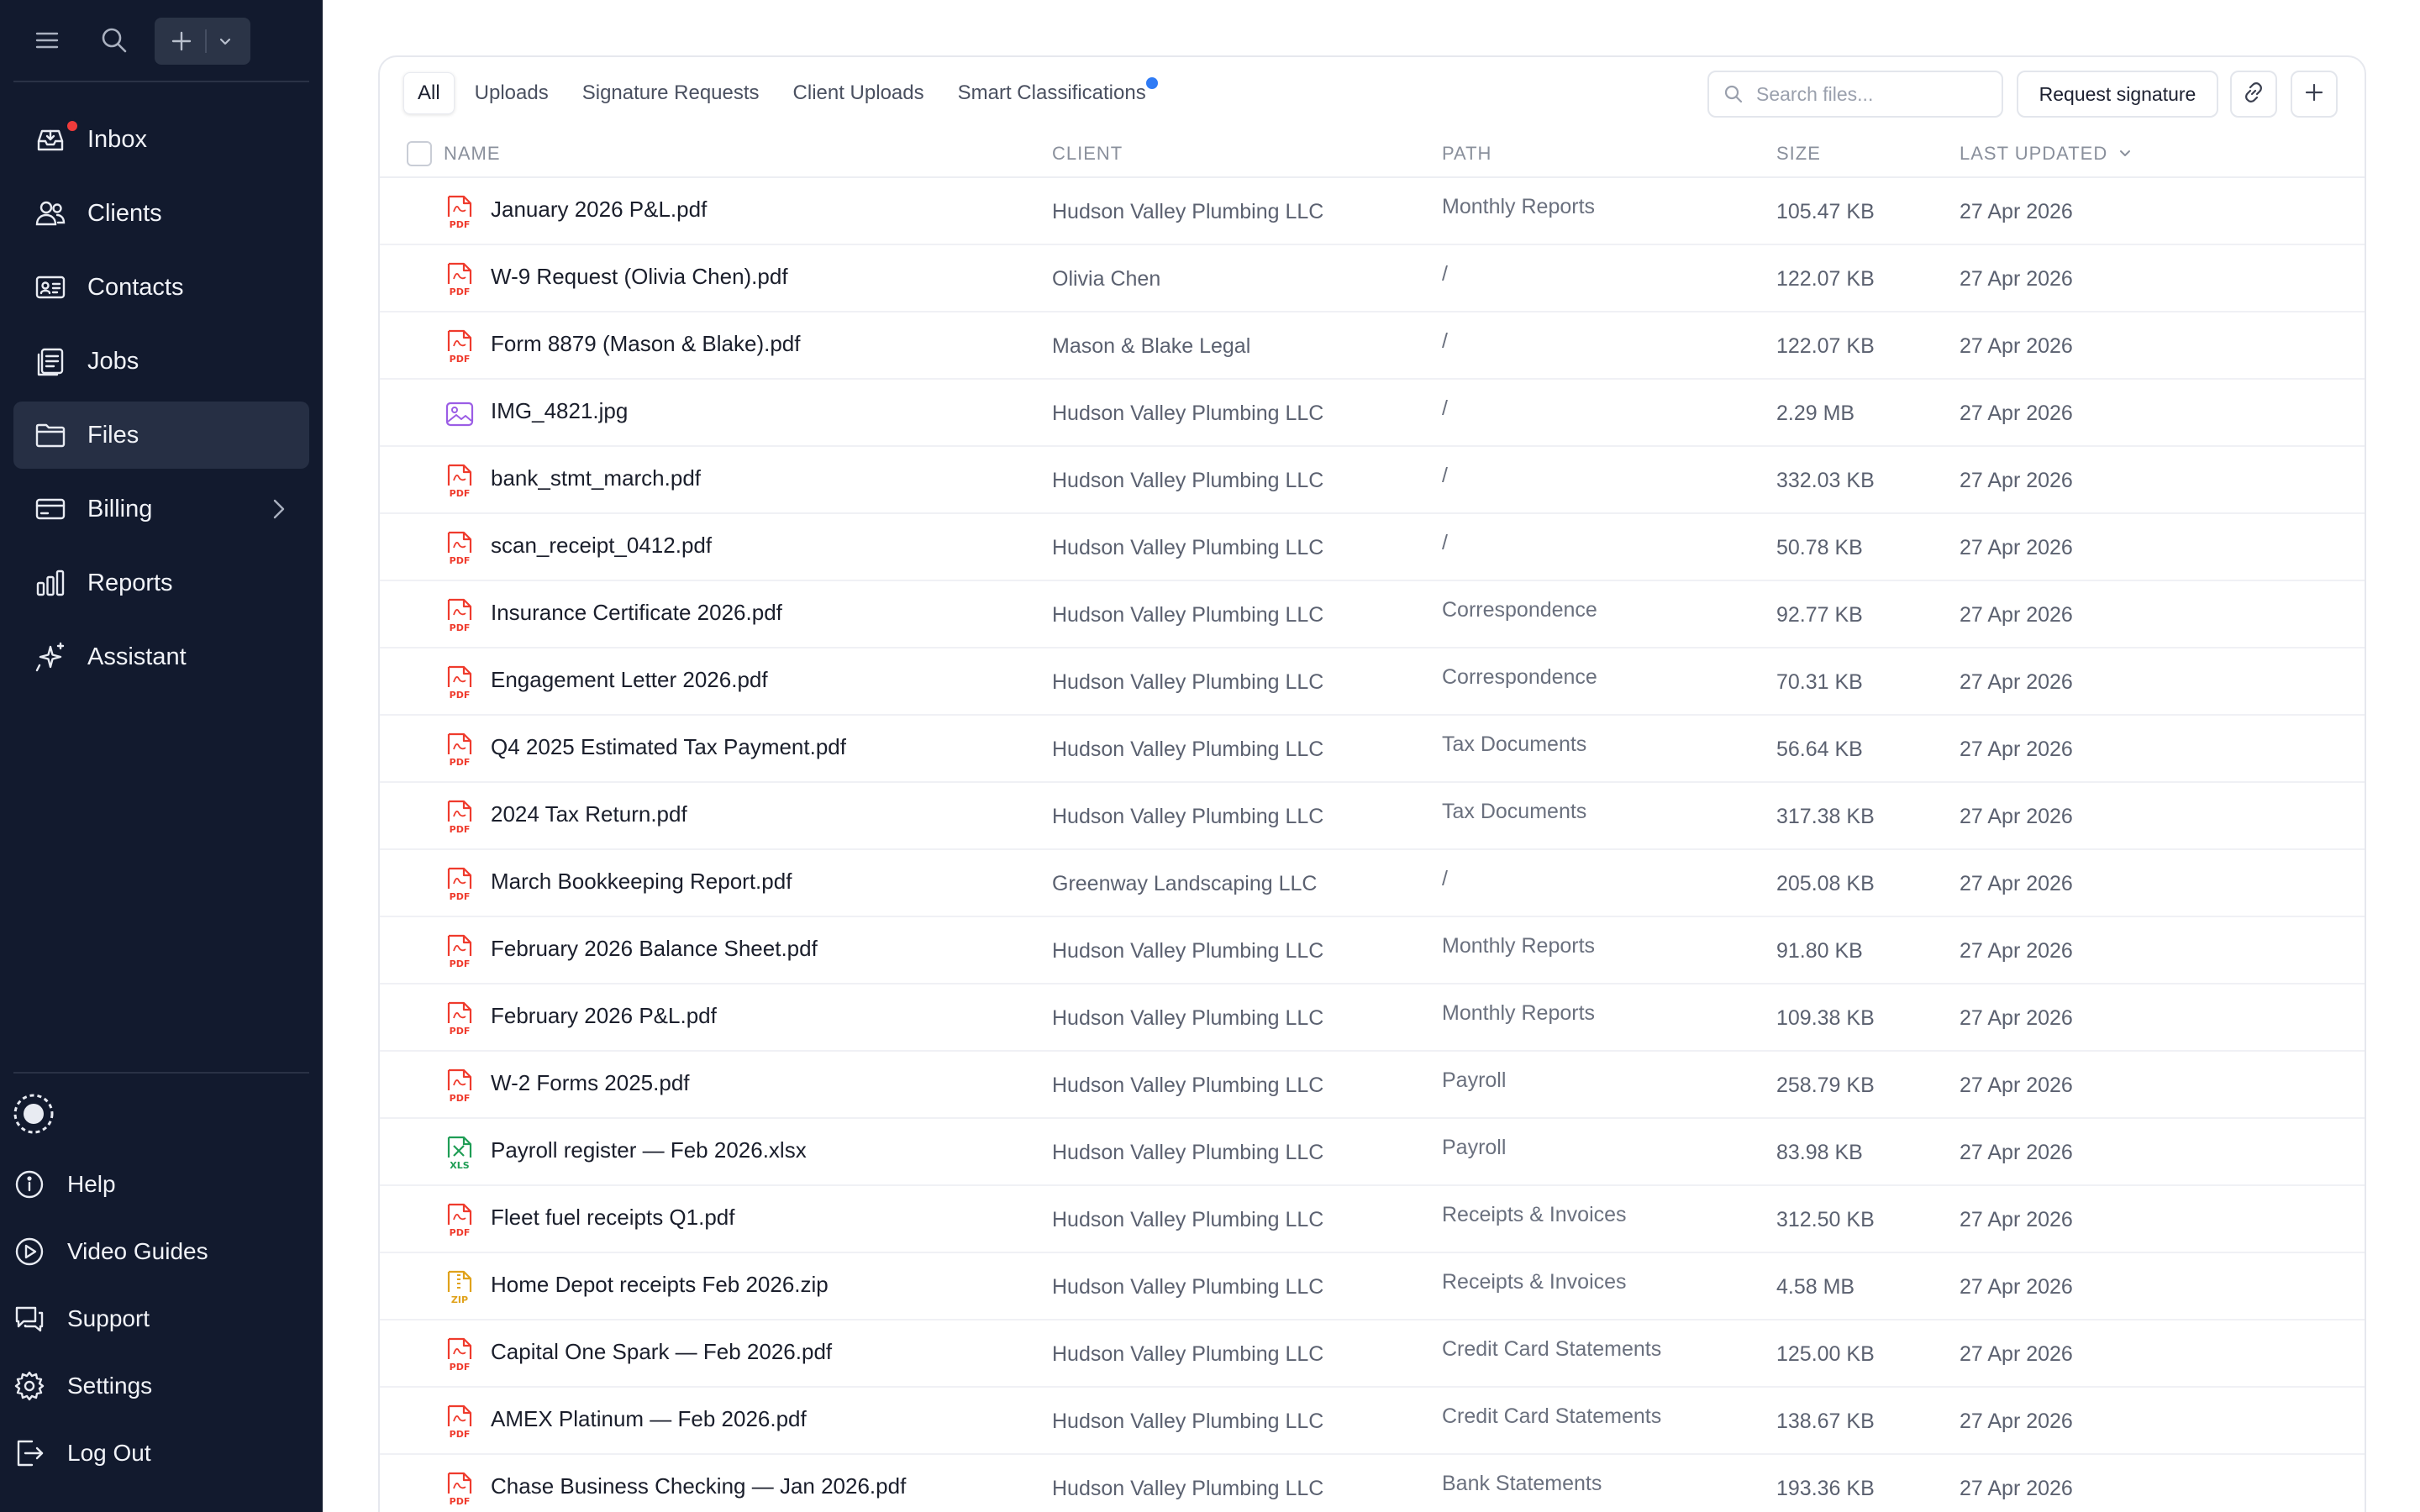 This screenshot has width=2420, height=1512. Describe the element at coordinates (161, 583) in the screenshot. I see `sidebar-item-reports: Reports` at that location.